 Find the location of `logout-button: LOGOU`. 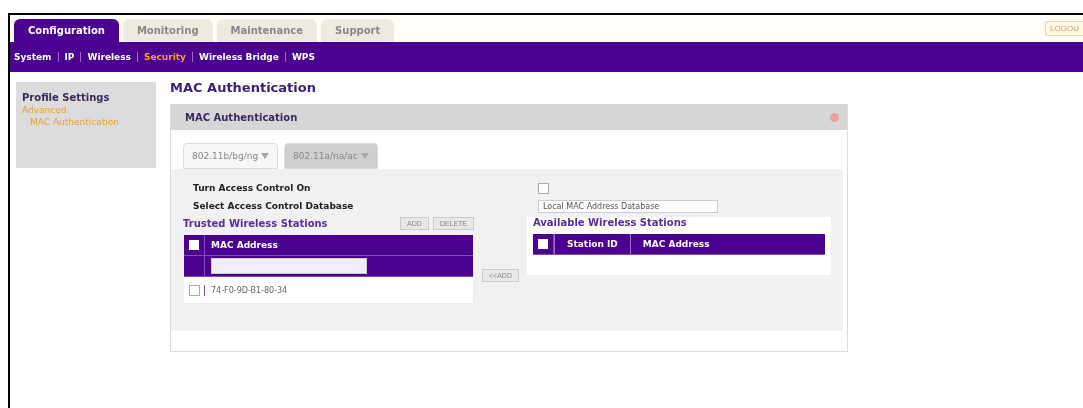

logout-button: LOGOU is located at coordinates (1064, 28).